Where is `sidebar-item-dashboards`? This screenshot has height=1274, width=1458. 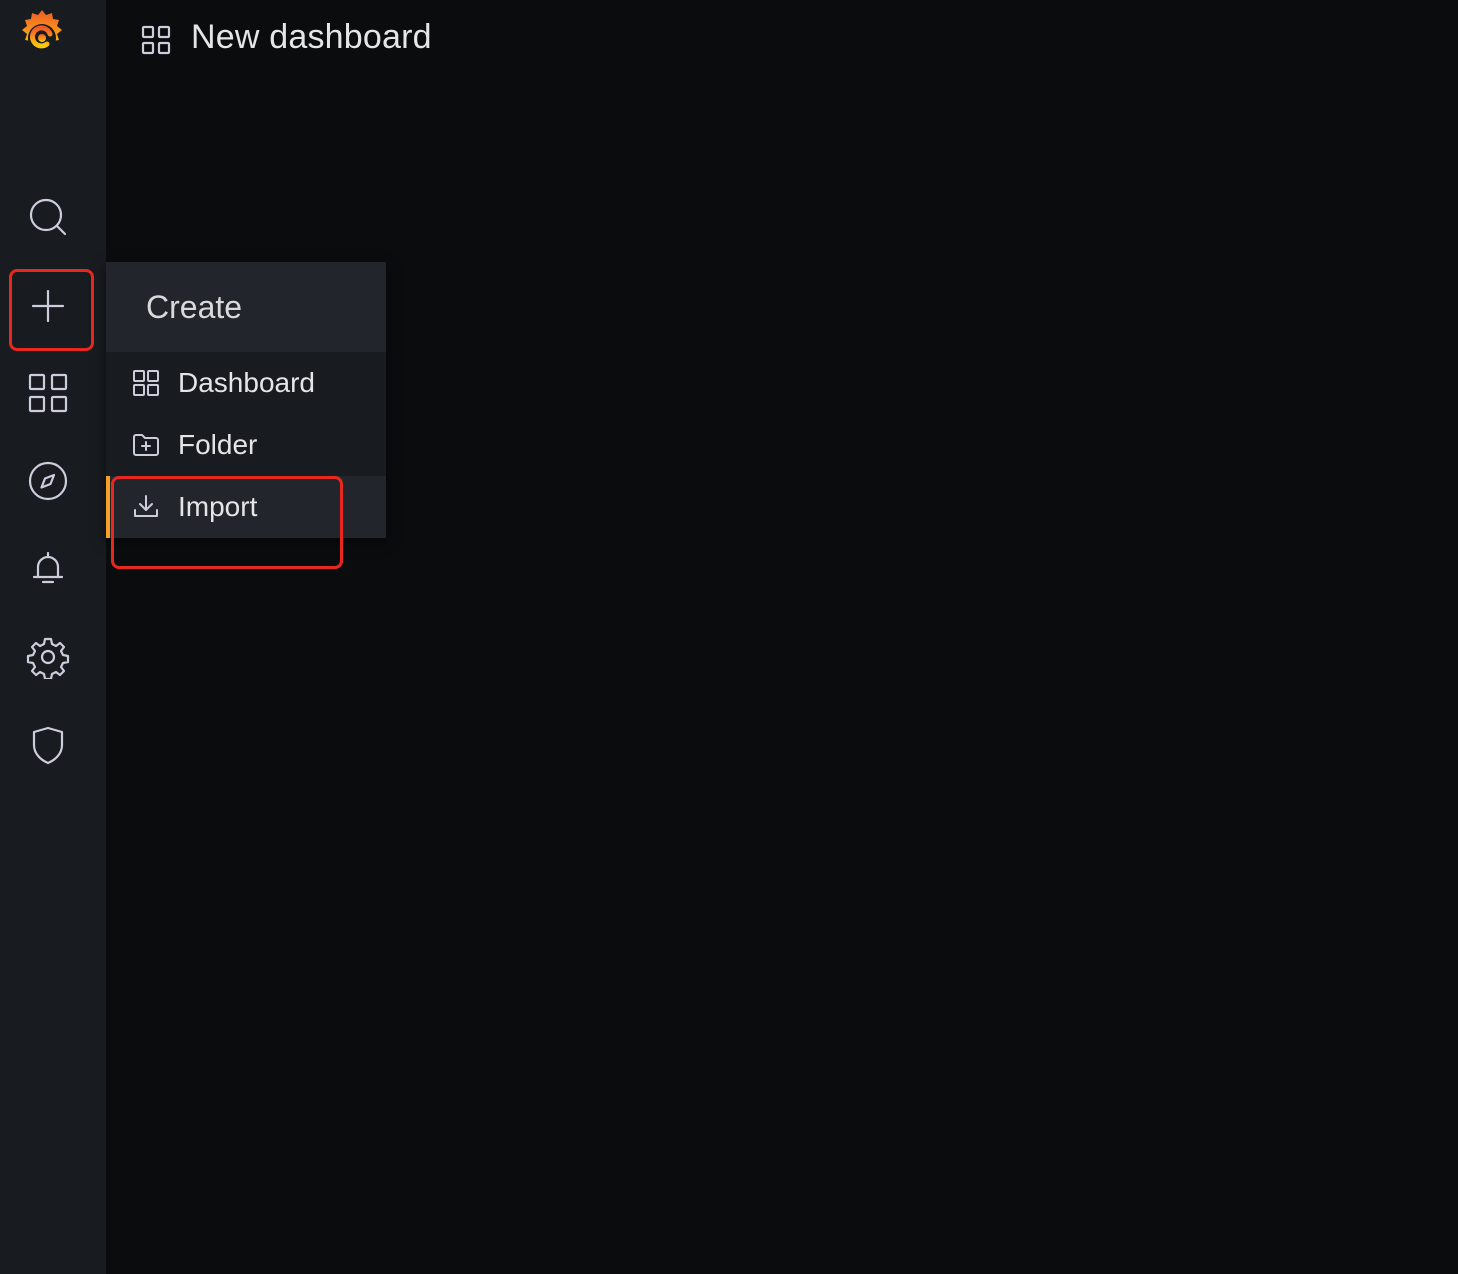 sidebar-item-dashboards is located at coordinates (48, 393).